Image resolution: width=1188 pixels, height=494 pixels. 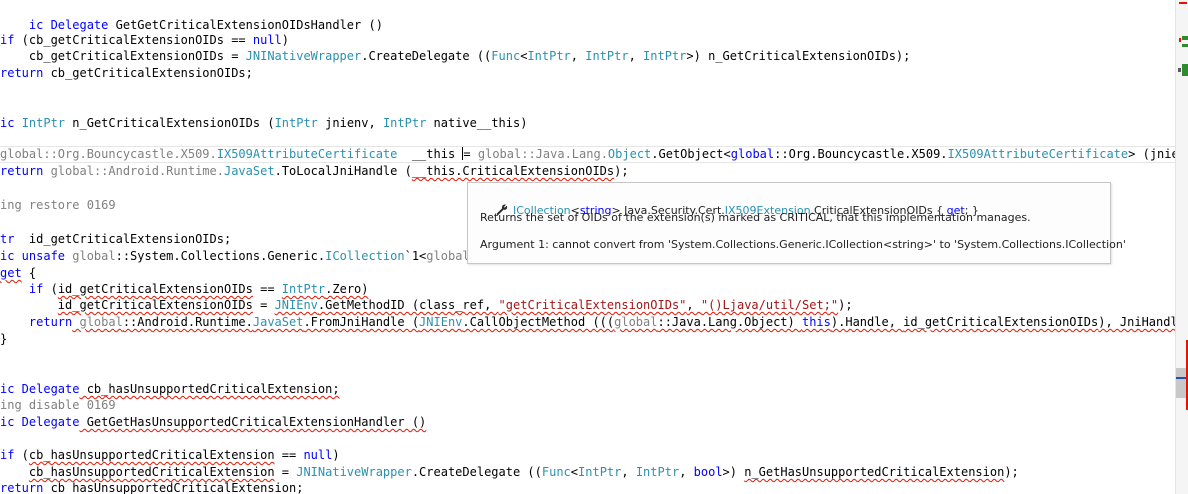 I want to click on token: "()Ljava/util/Set;", so click(x=769, y=305).